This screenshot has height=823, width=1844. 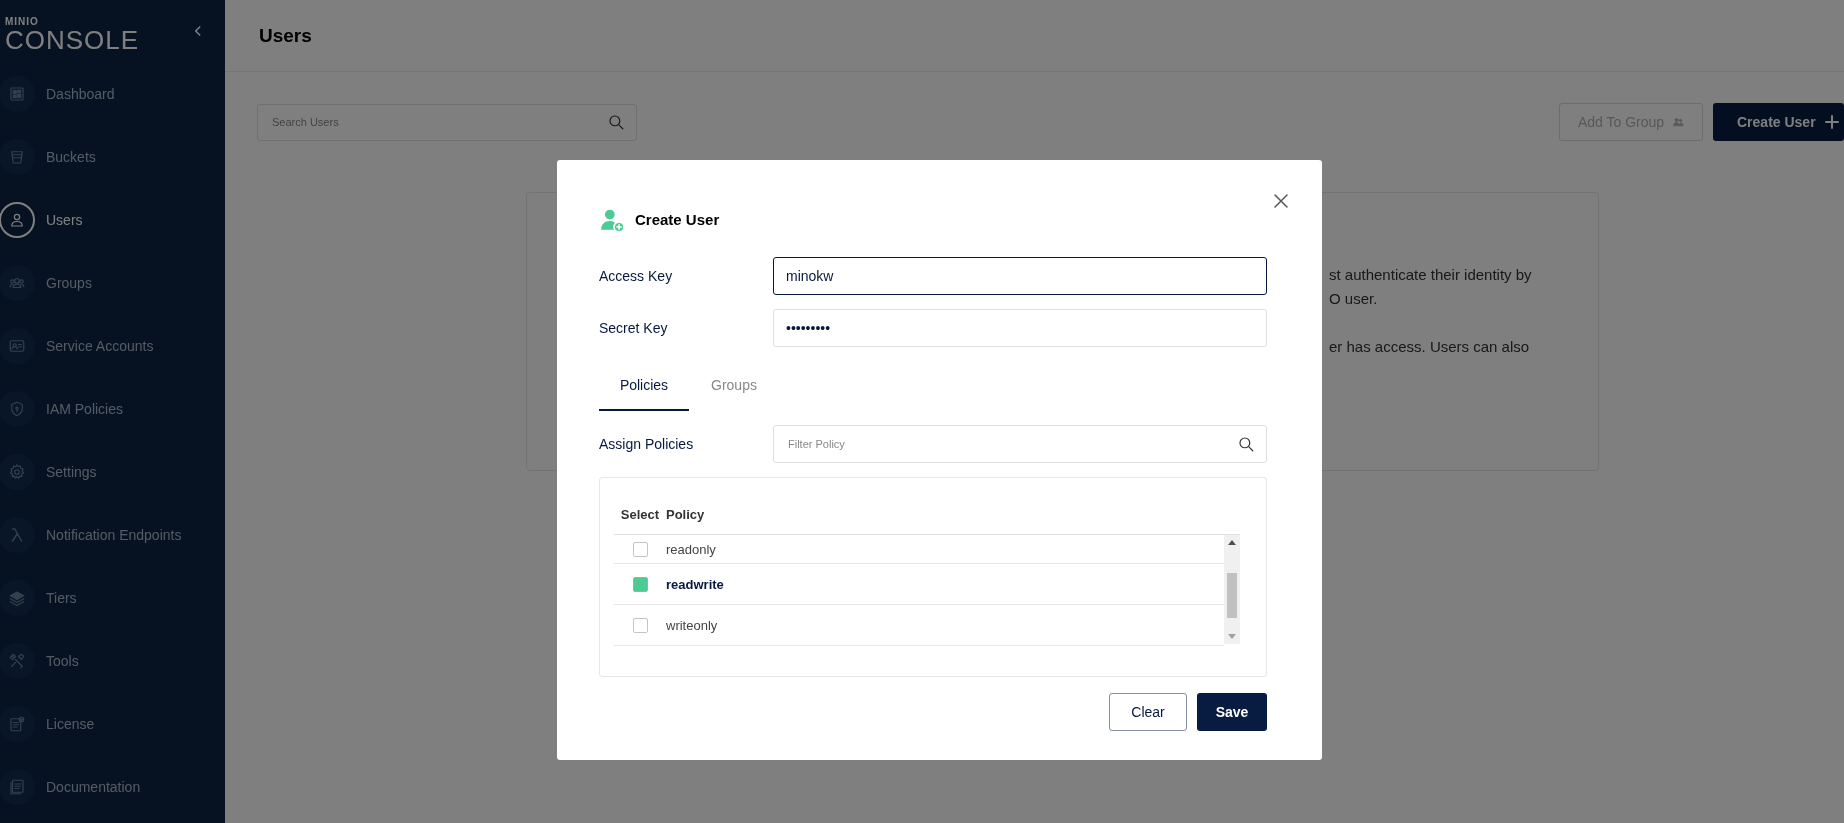 What do you see at coordinates (1232, 595) in the screenshot?
I see `scroll-thumb` at bounding box center [1232, 595].